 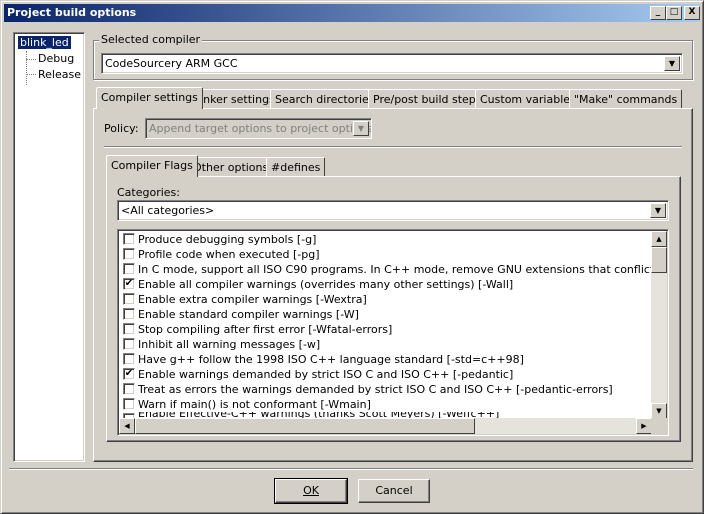 I want to click on flag-row-g: Produce debugging symbols [-g], so click(x=386, y=239).